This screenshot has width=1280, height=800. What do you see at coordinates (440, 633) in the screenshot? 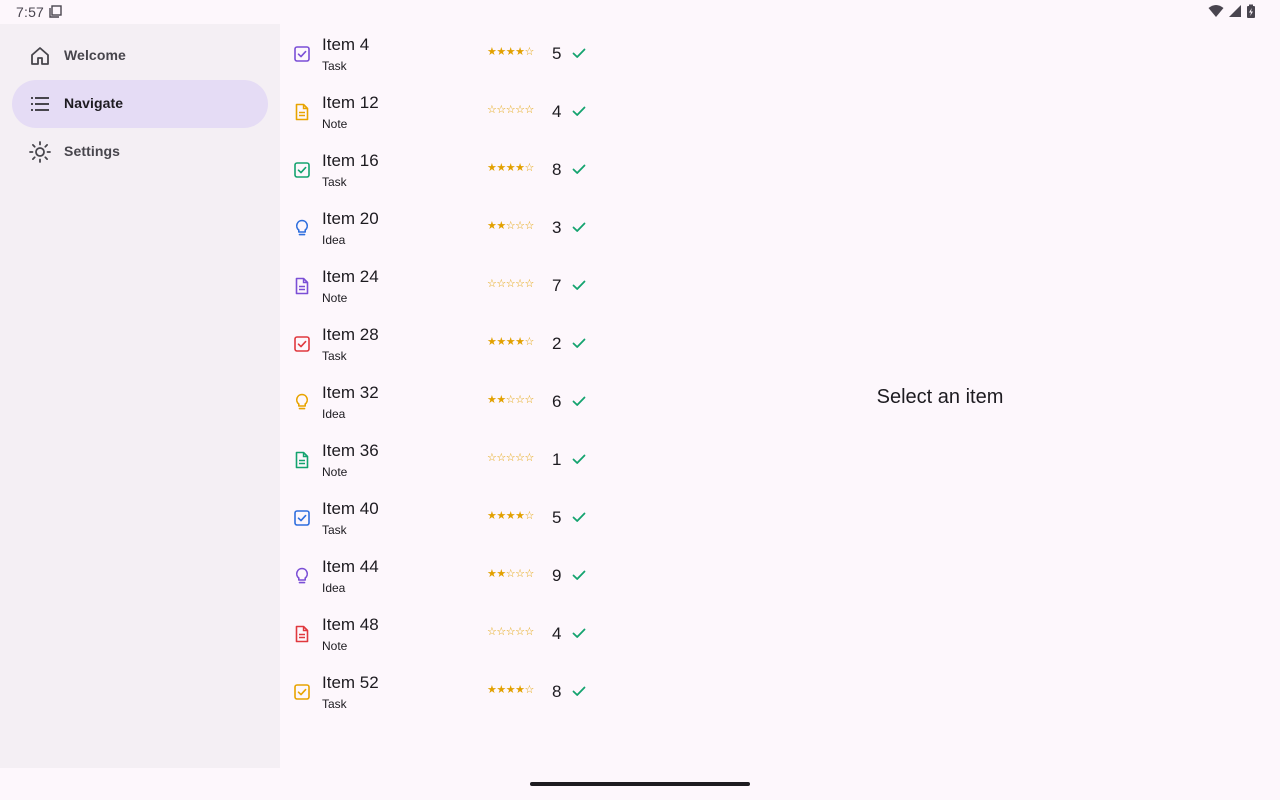
I see `list-item: Item 48 Note ☆☆☆☆☆ 4` at bounding box center [440, 633].